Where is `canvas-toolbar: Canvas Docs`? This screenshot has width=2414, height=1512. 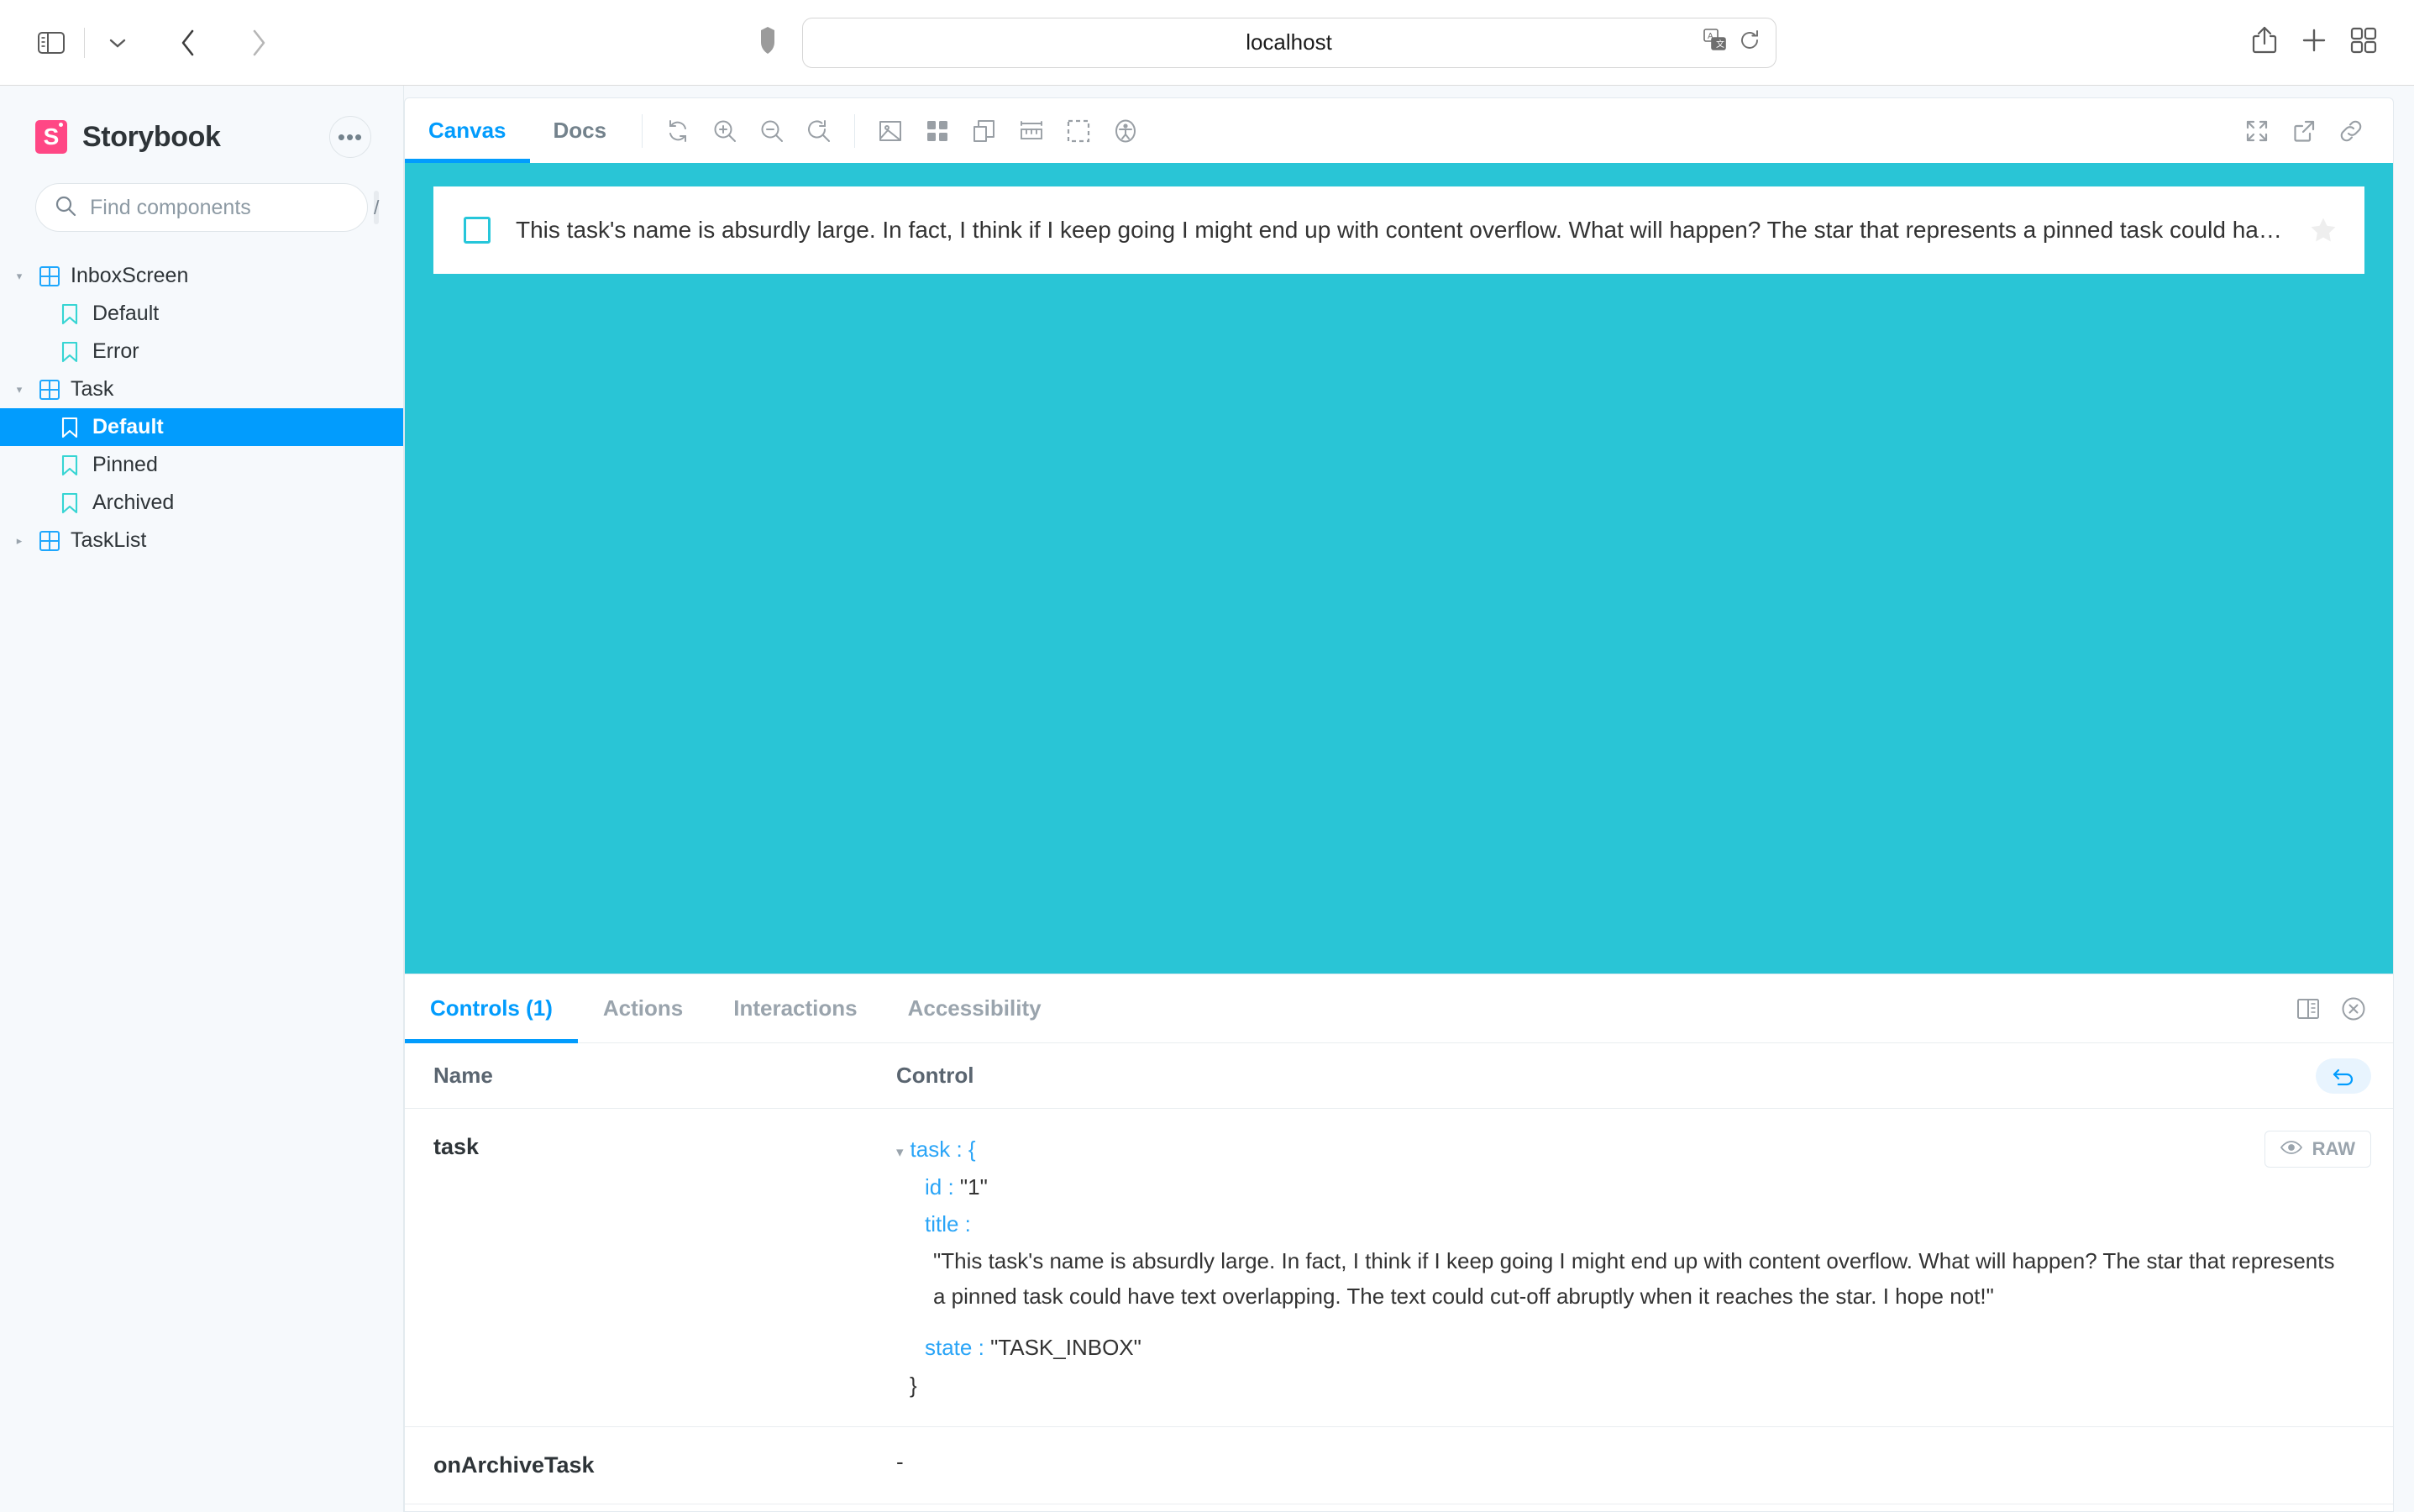 canvas-toolbar: Canvas Docs is located at coordinates (1399, 130).